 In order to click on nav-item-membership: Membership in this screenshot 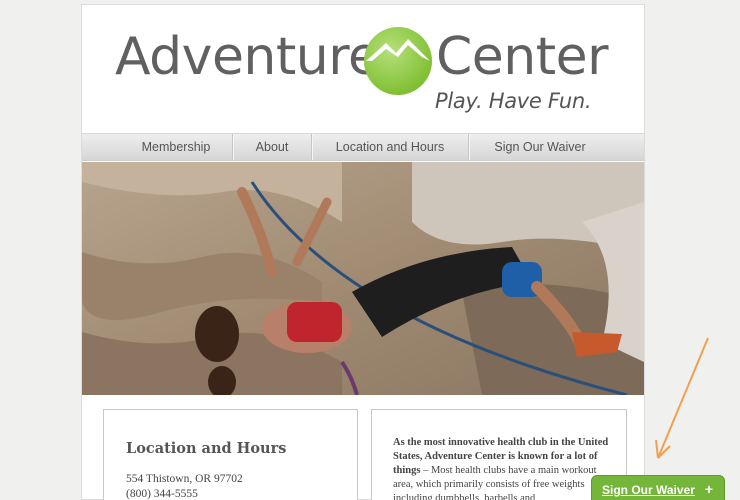, I will do `click(176, 147)`.